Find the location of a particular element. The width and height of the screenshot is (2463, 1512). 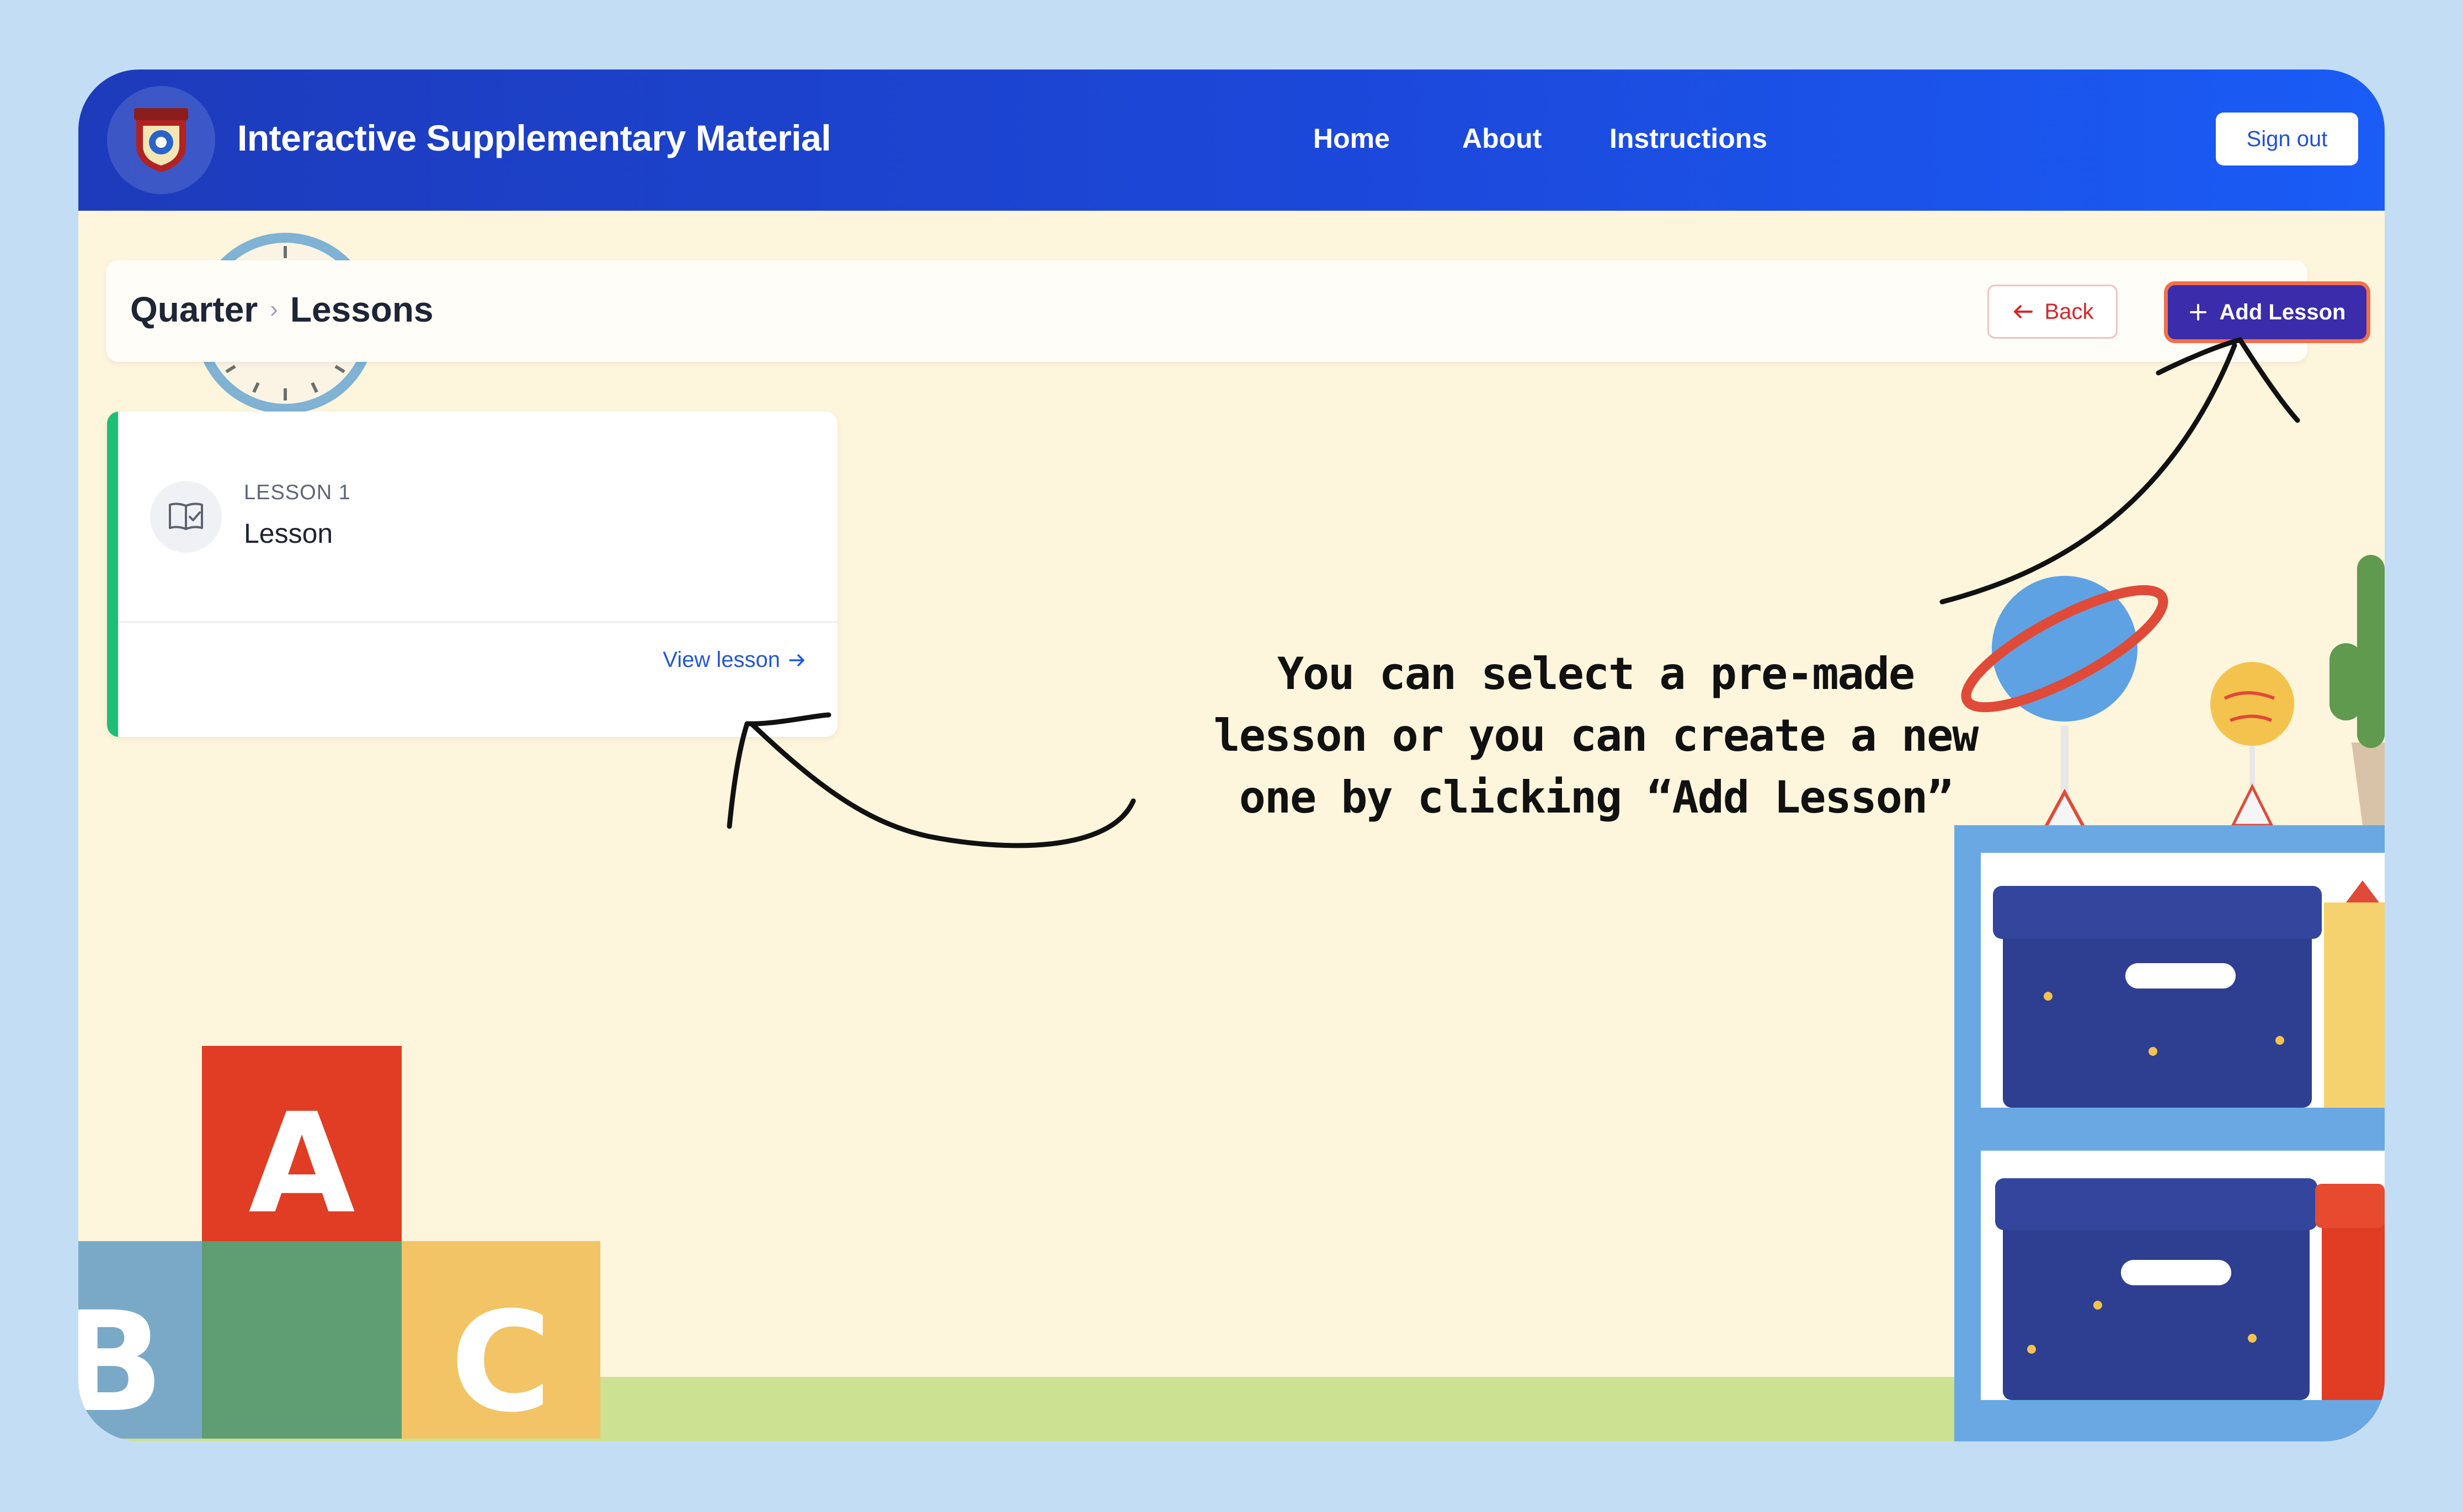

nav-instructions: Instructions is located at coordinates (1688, 138).